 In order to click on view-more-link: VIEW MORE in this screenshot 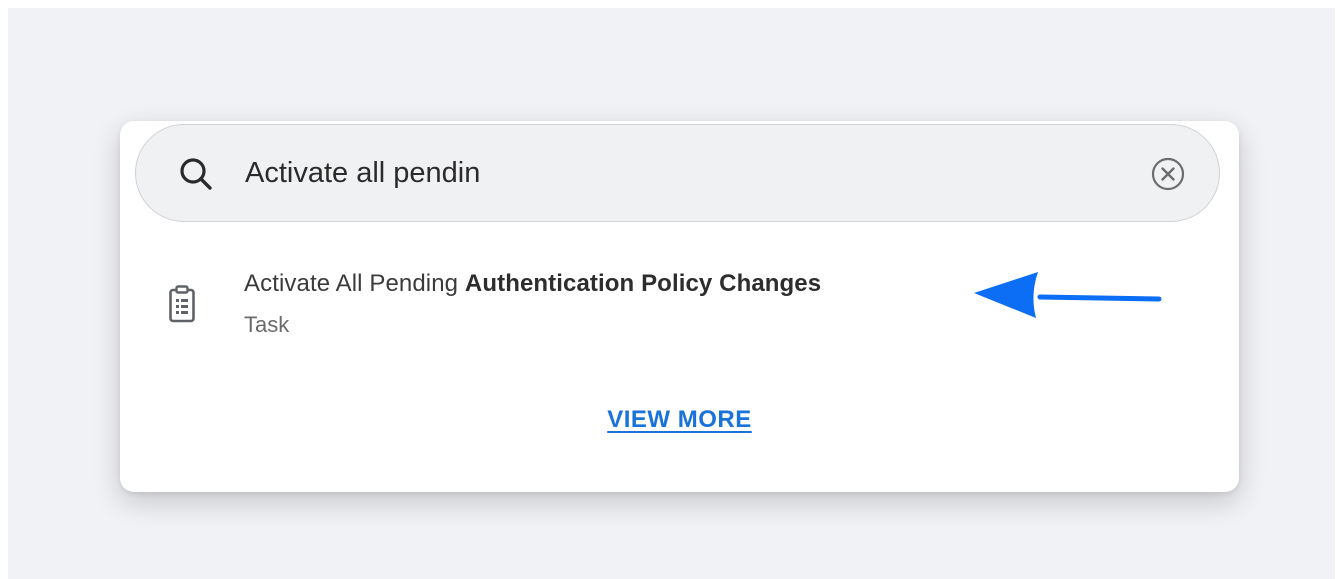, I will do `click(679, 419)`.